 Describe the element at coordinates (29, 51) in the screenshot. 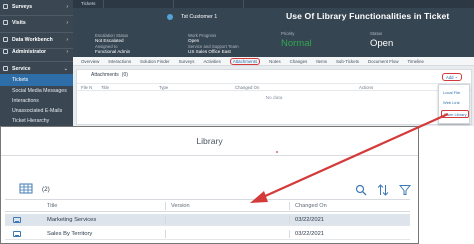

I see `sidebar-item-label: Administrator` at that location.